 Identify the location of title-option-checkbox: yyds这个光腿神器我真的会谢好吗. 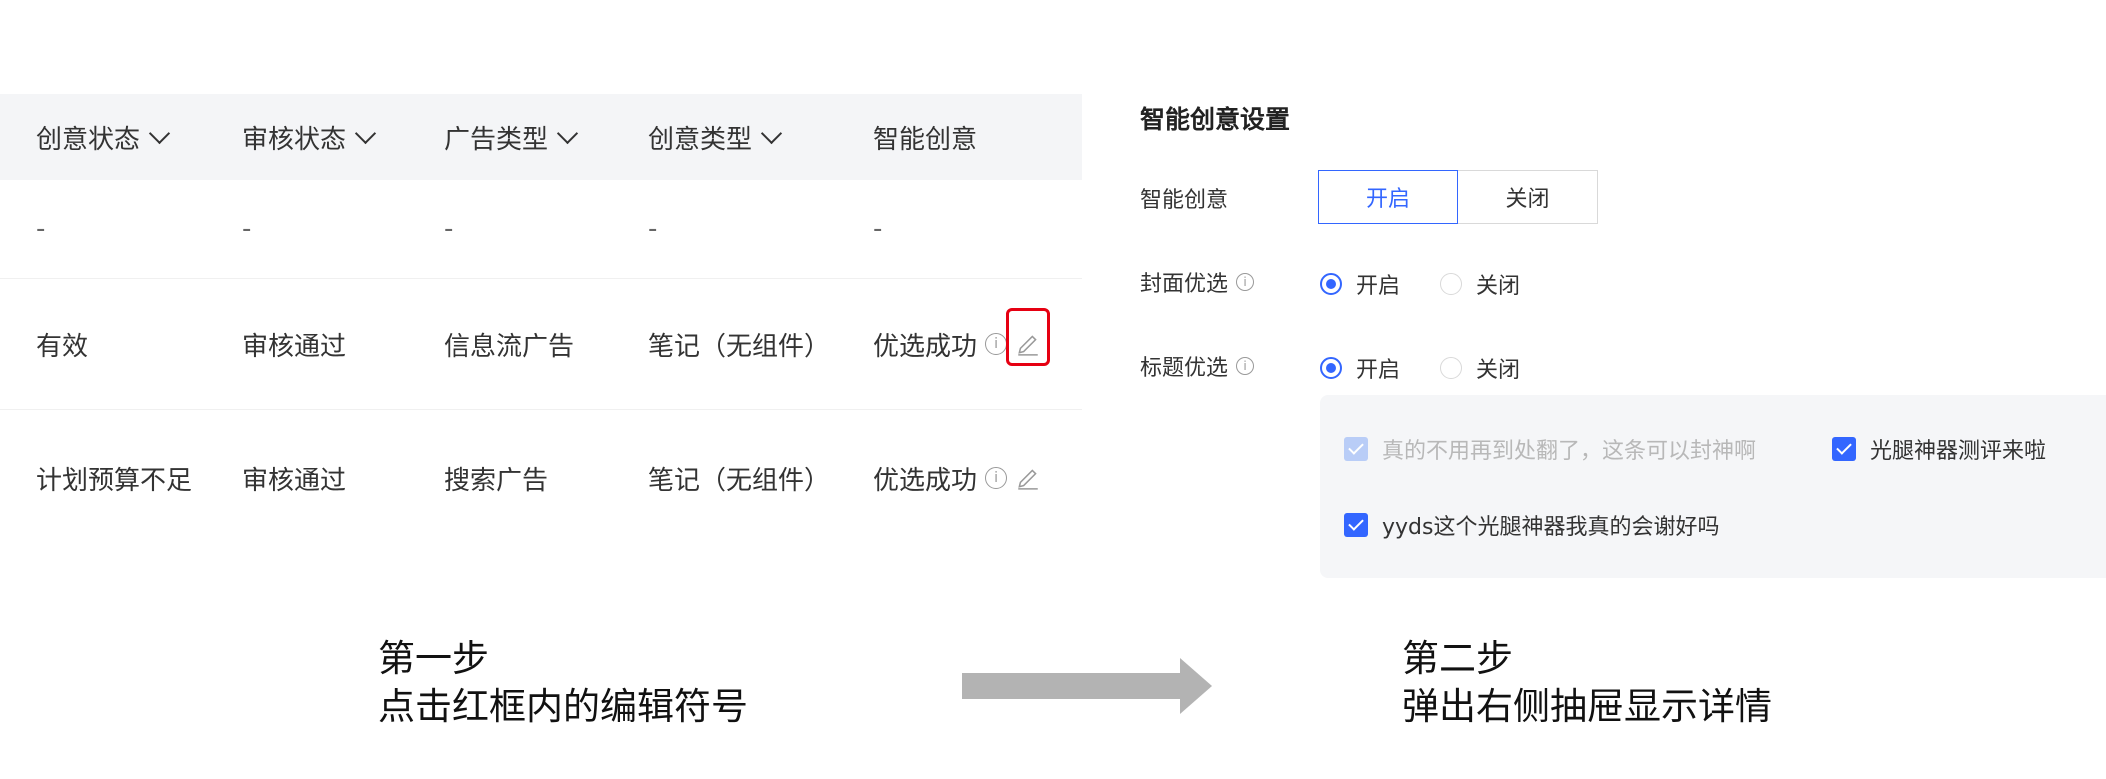
(1531, 525).